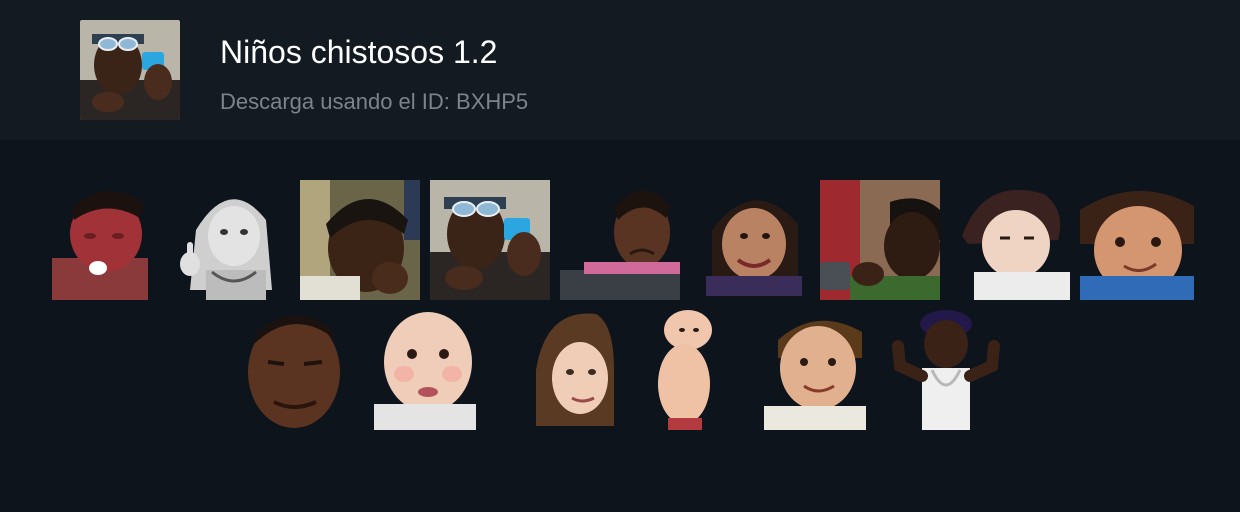  I want to click on download-id-text: Descarga usando el ID: BXHP5, so click(374, 101).